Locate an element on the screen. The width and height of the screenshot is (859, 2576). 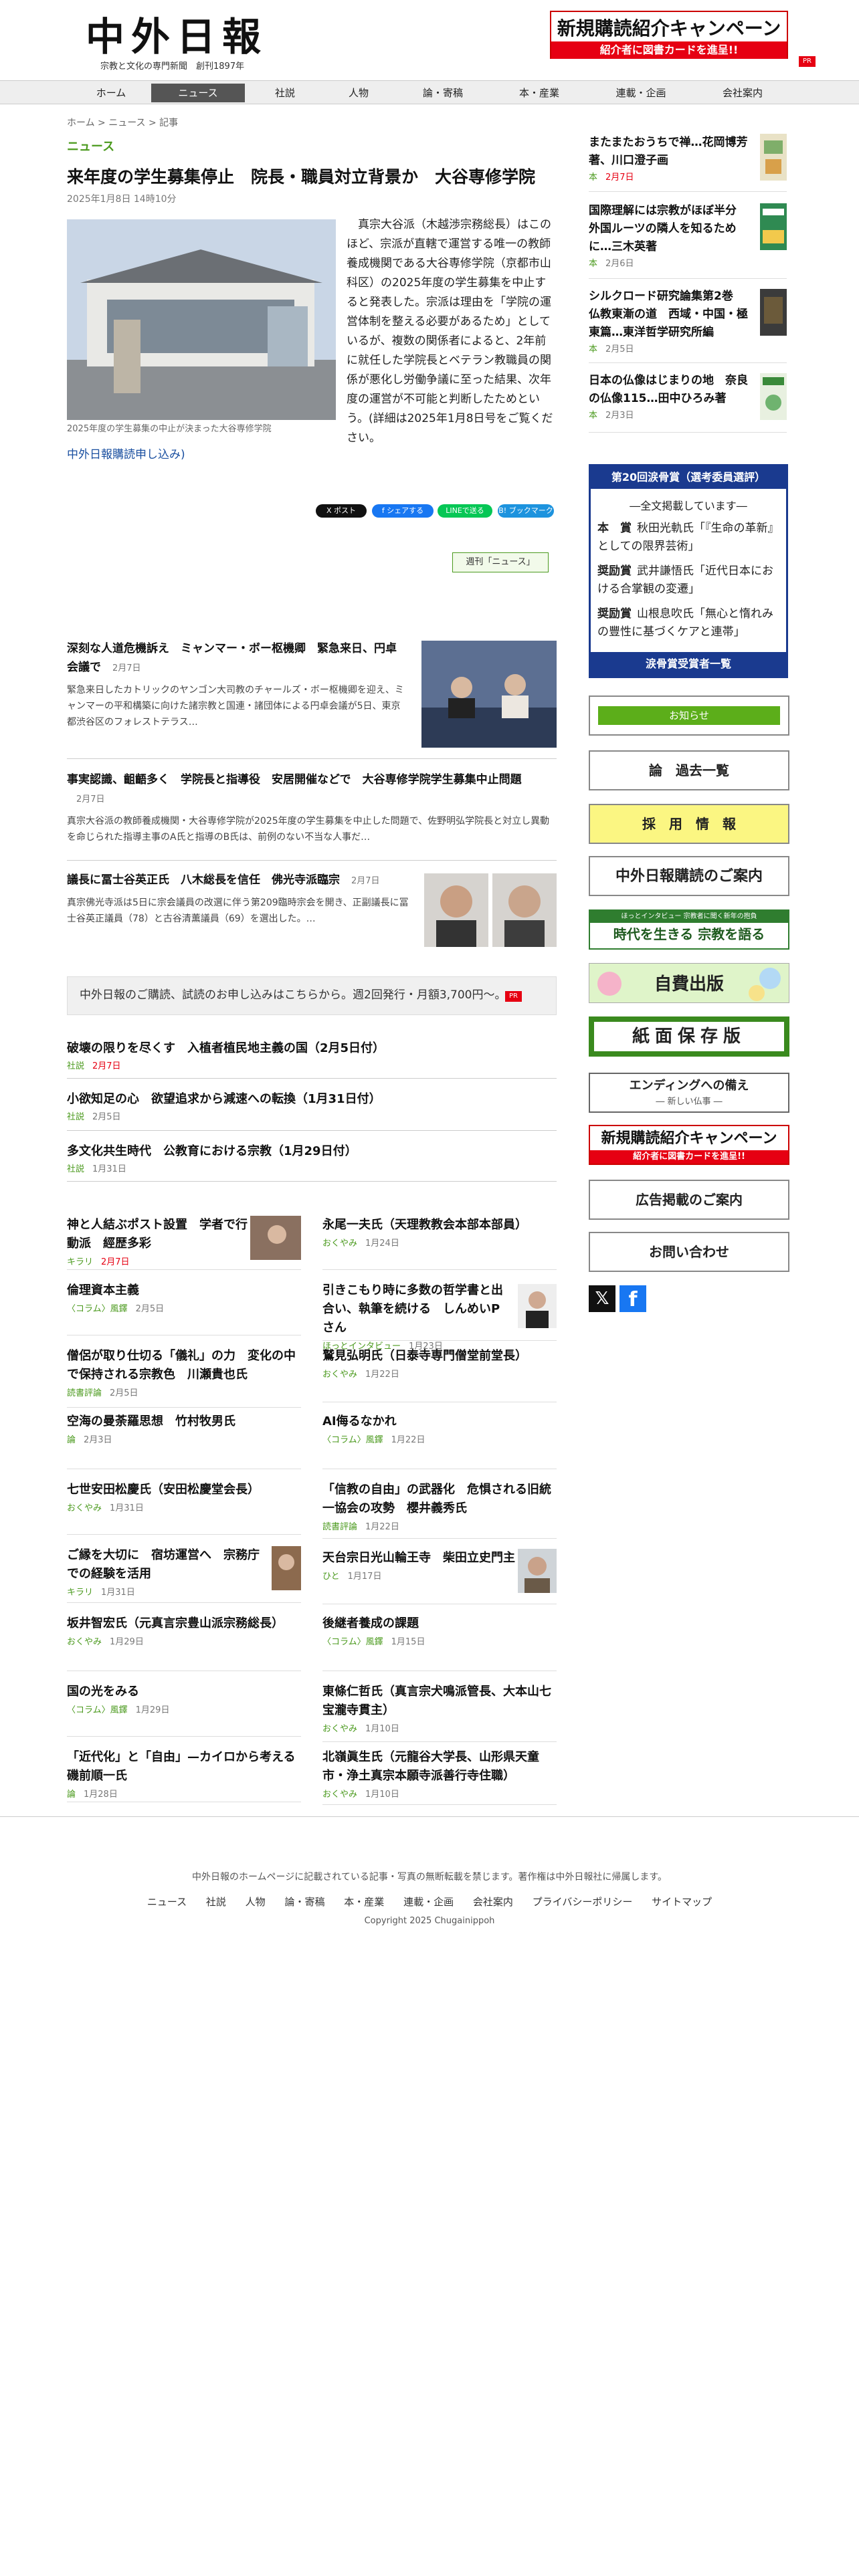
nav-news: ニュース is located at coordinates (198, 93).